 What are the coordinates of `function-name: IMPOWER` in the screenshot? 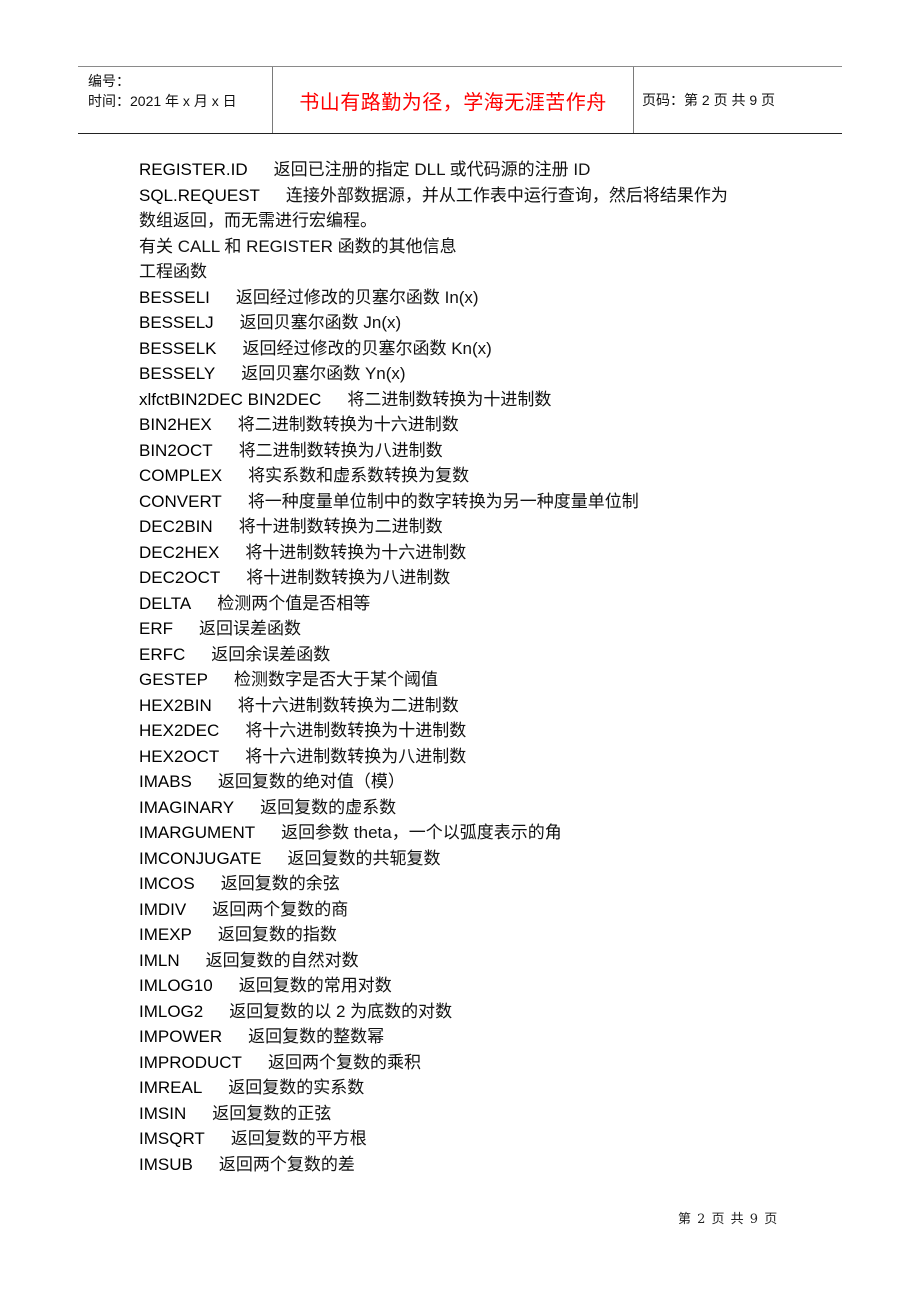 It's located at (181, 1036).